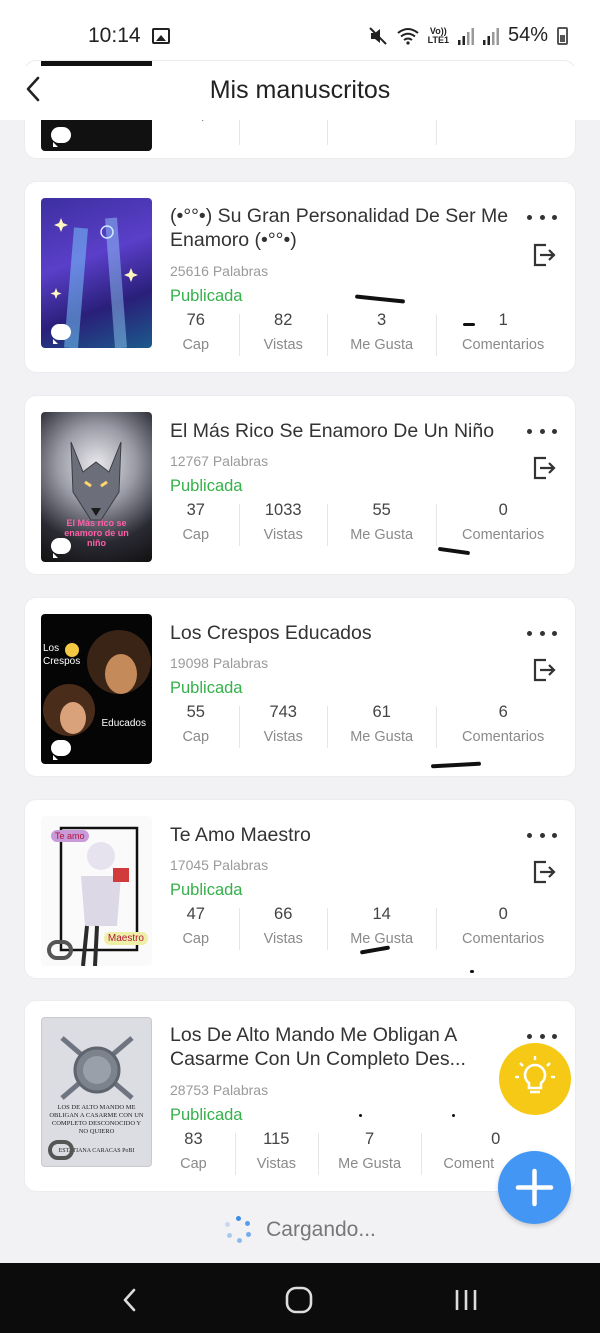 Image resolution: width=600 pixels, height=1333 pixels. Describe the element at coordinates (96, 891) in the screenshot. I see `book-cover: Te amo Maestro` at that location.